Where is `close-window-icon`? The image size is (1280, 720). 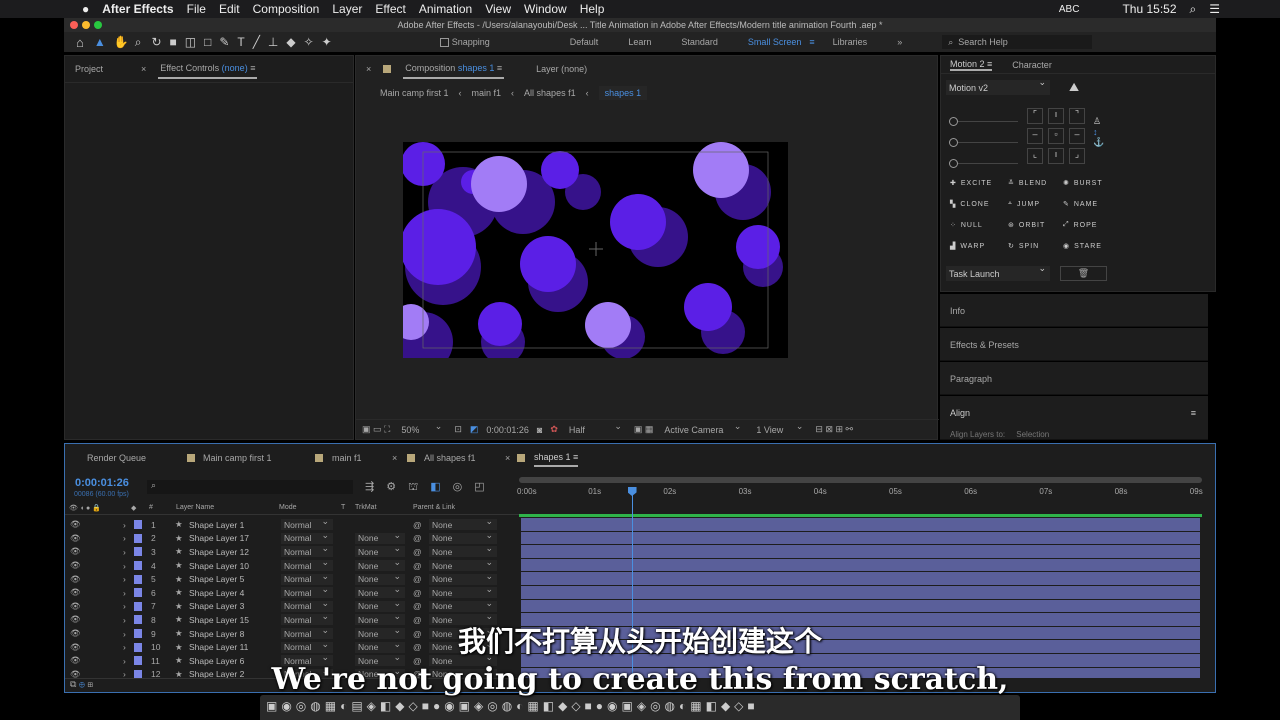 close-window-icon is located at coordinates (74, 25).